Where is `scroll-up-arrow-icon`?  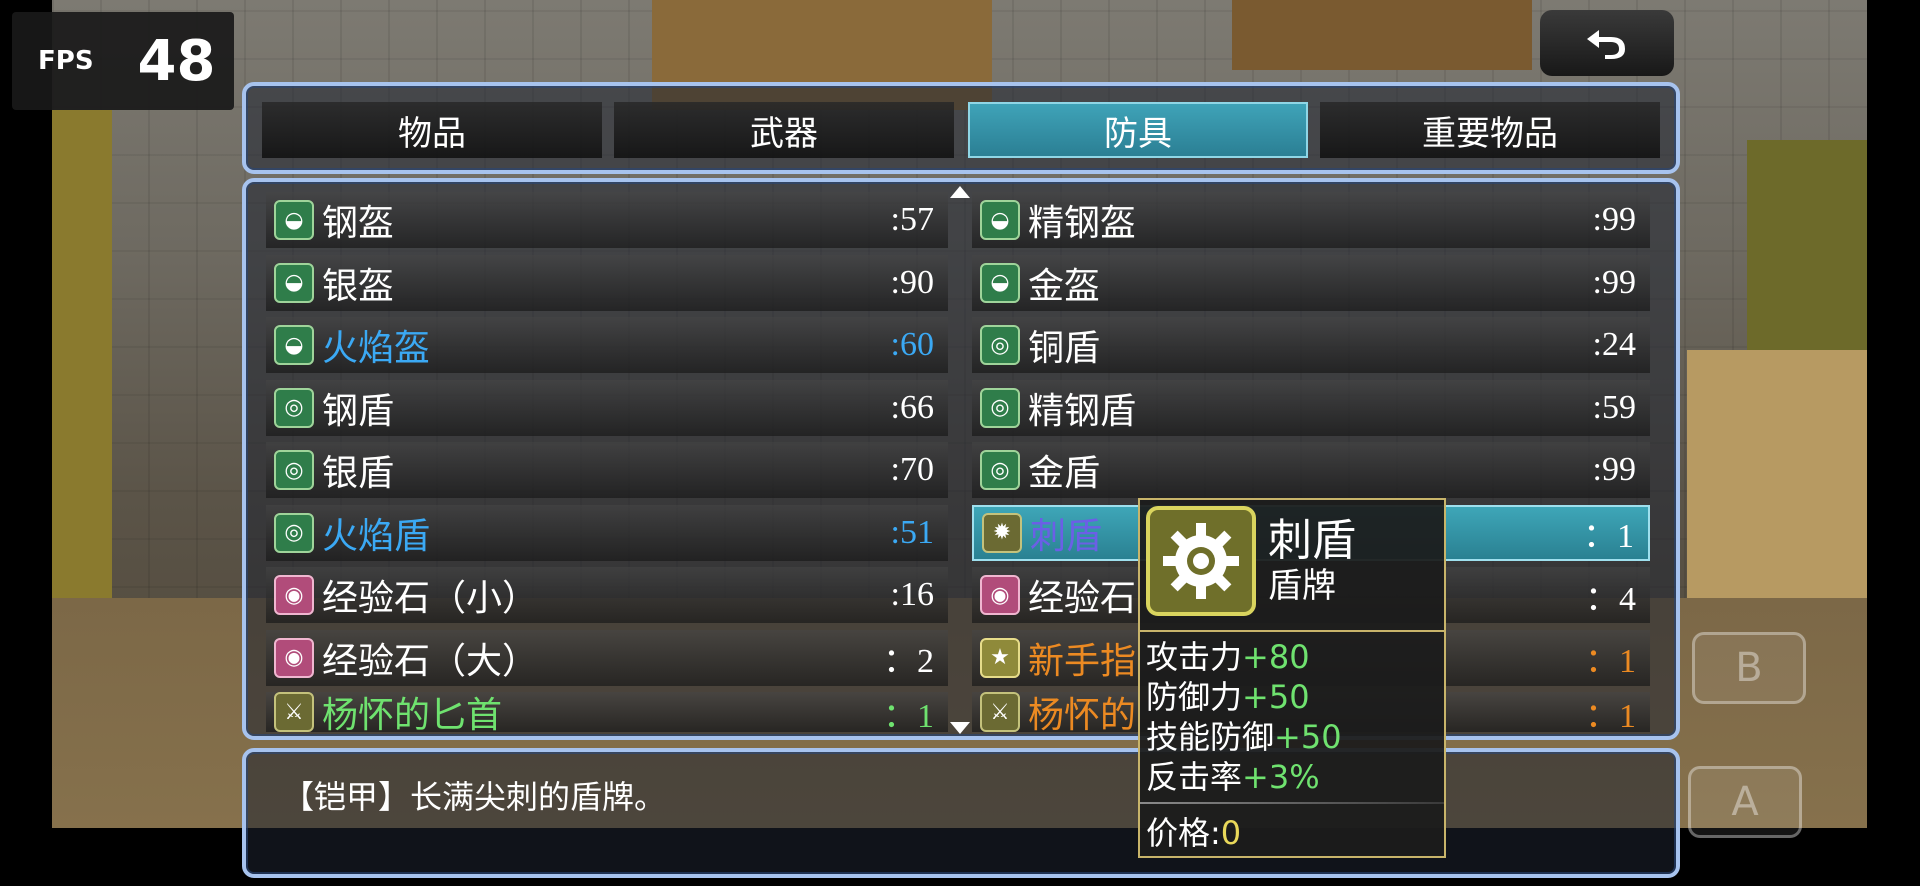
scroll-up-arrow-icon is located at coordinates (960, 192).